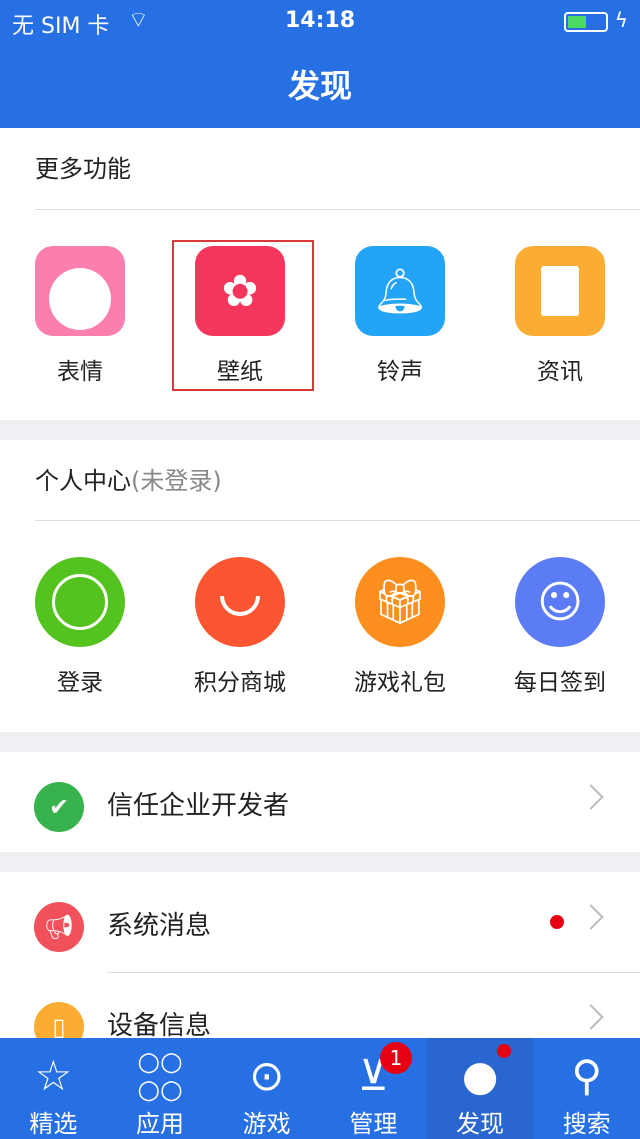 The height and width of the screenshot is (1139, 640). What do you see at coordinates (176, 481) in the screenshot?
I see `login-status: (未登录)` at bounding box center [176, 481].